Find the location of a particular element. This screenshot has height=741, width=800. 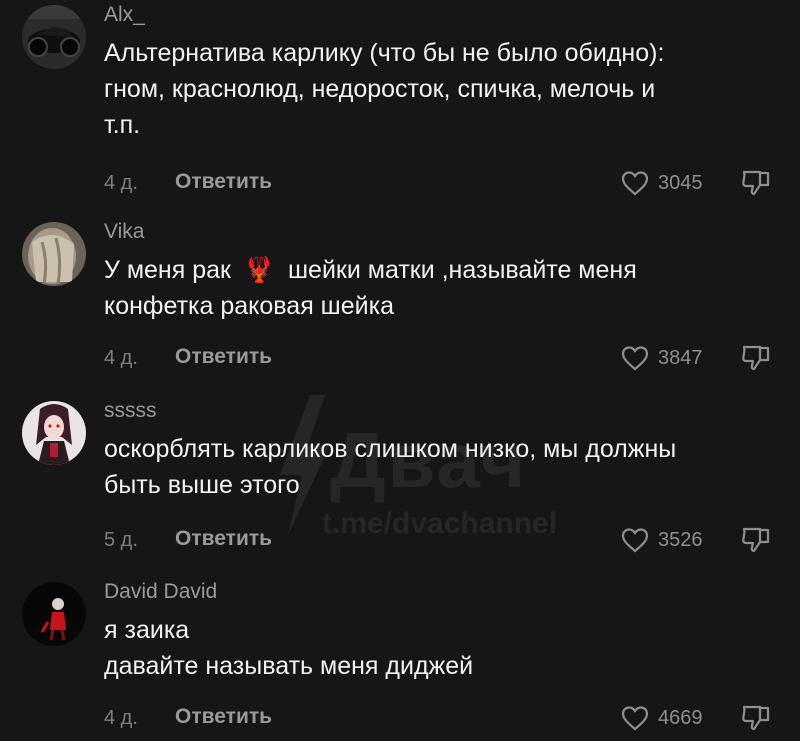

comment-line: У меня рак 🦞 шейки матки ,называйте меня is located at coordinates (444, 270).